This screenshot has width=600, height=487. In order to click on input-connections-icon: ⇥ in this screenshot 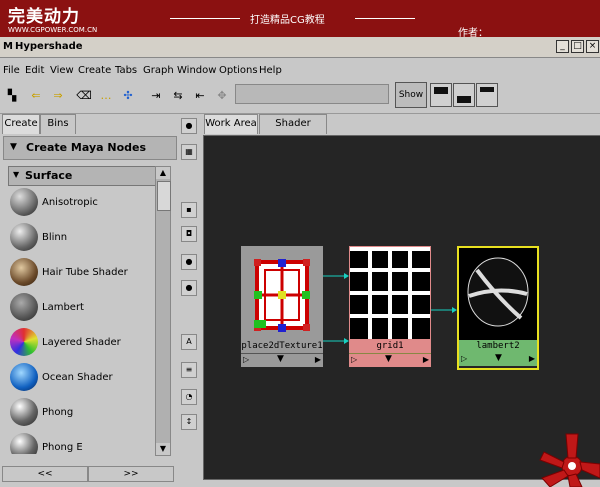, I will do `click(156, 96)`.